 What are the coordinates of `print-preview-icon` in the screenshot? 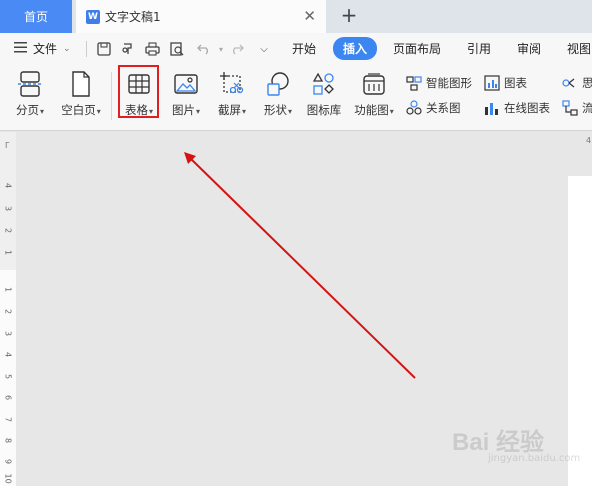 It's located at (177, 49).